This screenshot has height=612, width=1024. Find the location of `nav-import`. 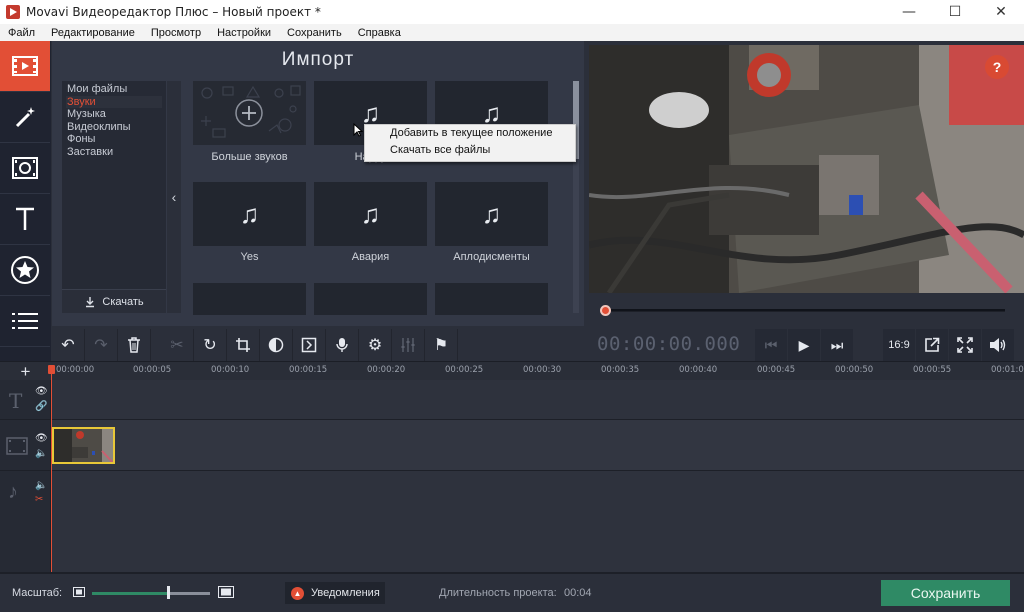

nav-import is located at coordinates (25, 66).